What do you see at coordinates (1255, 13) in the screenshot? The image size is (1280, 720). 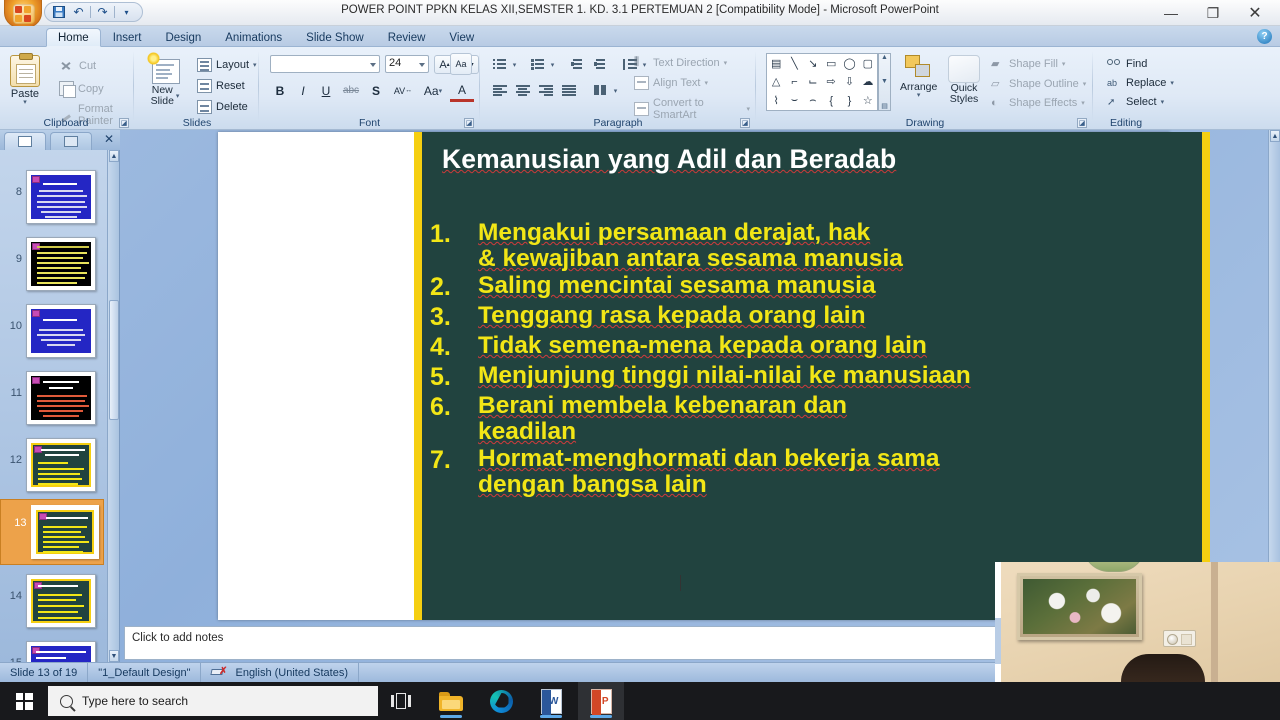 I see `close-button: ✕` at bounding box center [1255, 13].